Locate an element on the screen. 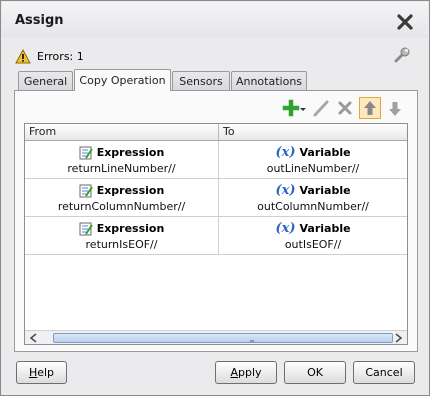  to-path: outIsEOF// is located at coordinates (313, 244).